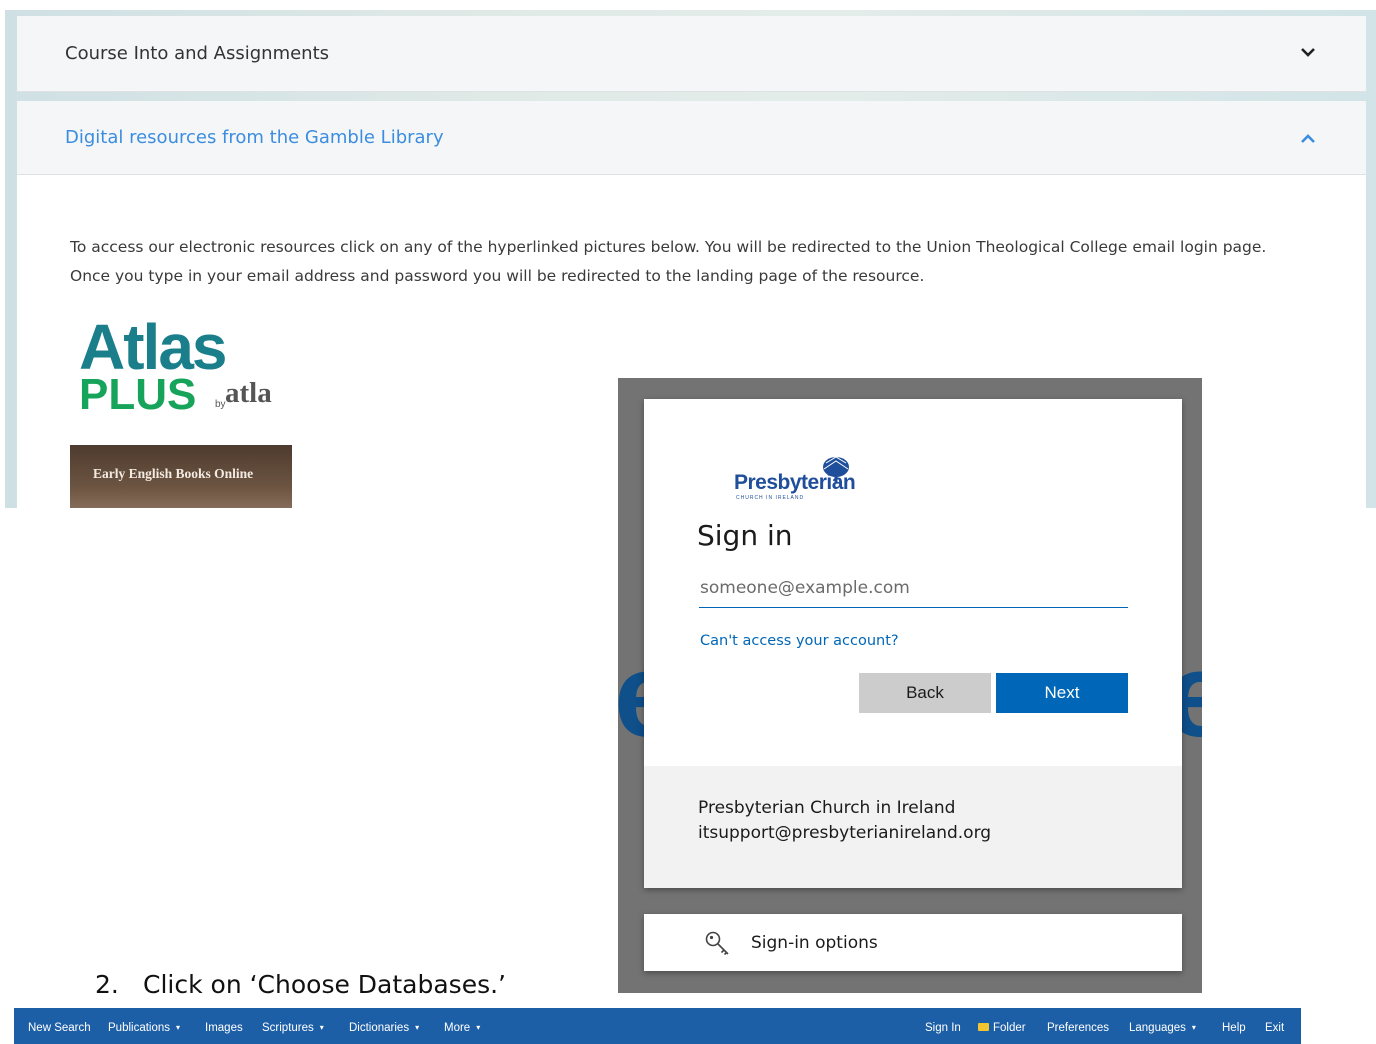 Image resolution: width=1376 pixels, height=1044 pixels. Describe the element at coordinates (1009, 1028) in the screenshot. I see `nav-label: Folder` at that location.